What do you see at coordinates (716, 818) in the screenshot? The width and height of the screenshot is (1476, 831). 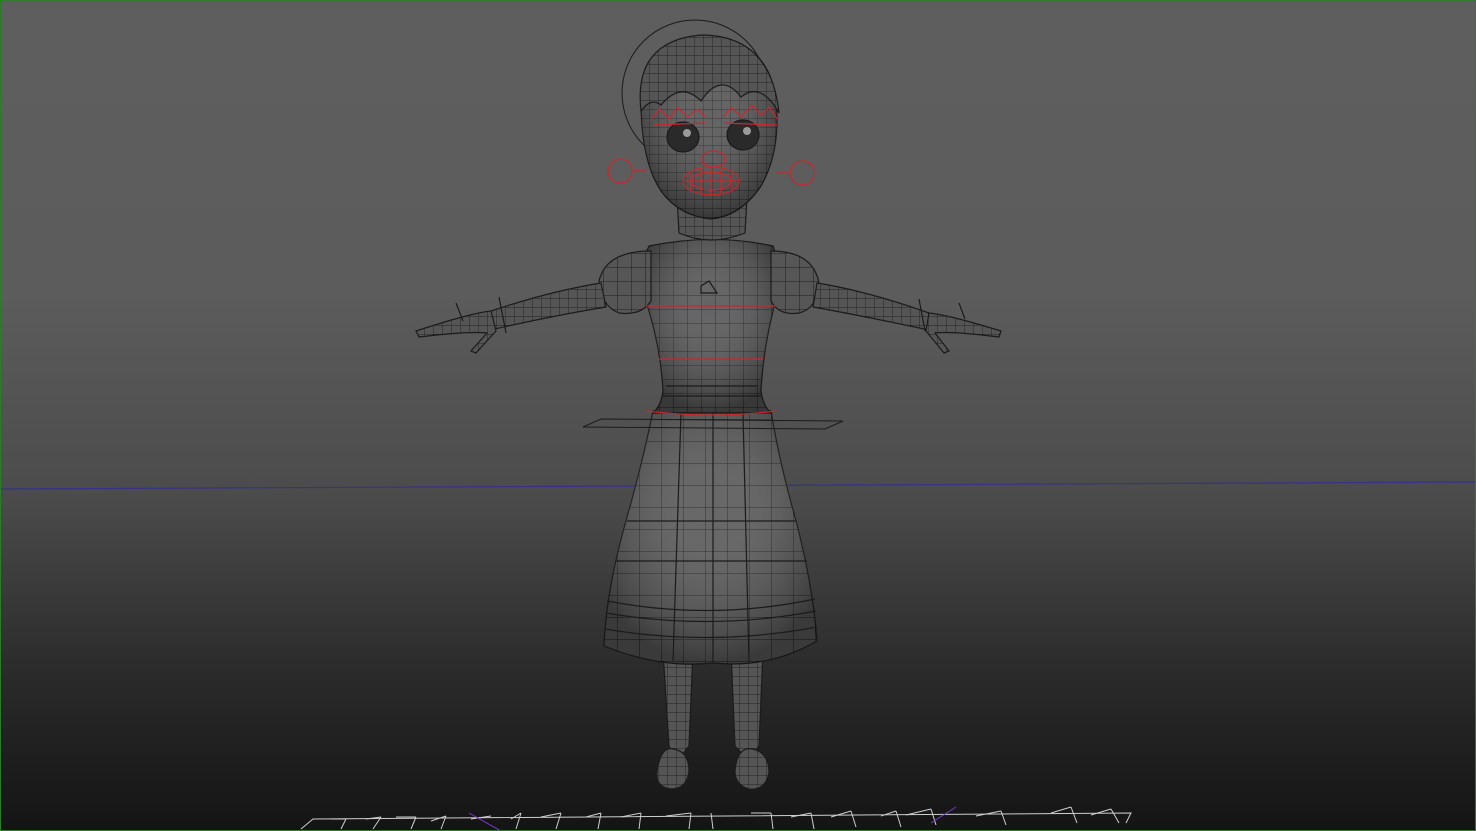 I see `ground-grid` at bounding box center [716, 818].